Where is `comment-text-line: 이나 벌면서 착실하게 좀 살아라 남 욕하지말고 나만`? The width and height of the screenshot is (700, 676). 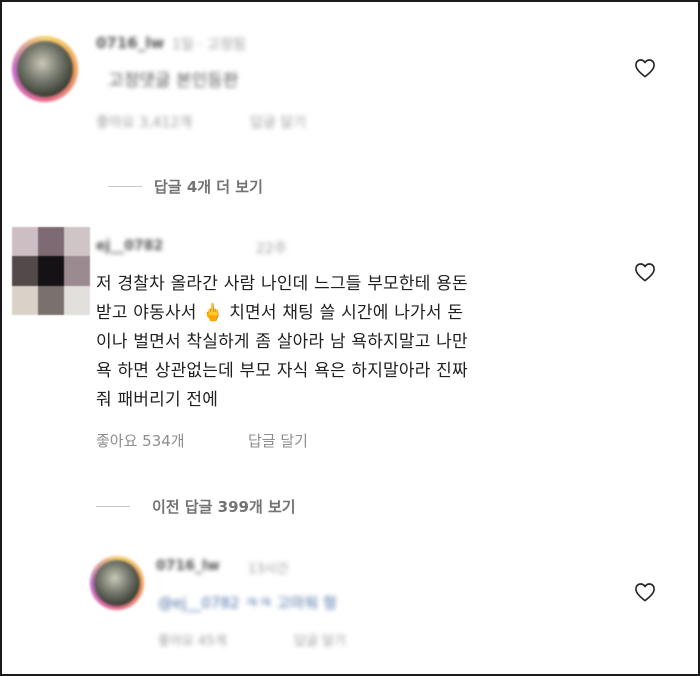
comment-text-line: 이나 벌면서 착실하게 좀 살아라 남 욕하지말고 나만 is located at coordinates (282, 342).